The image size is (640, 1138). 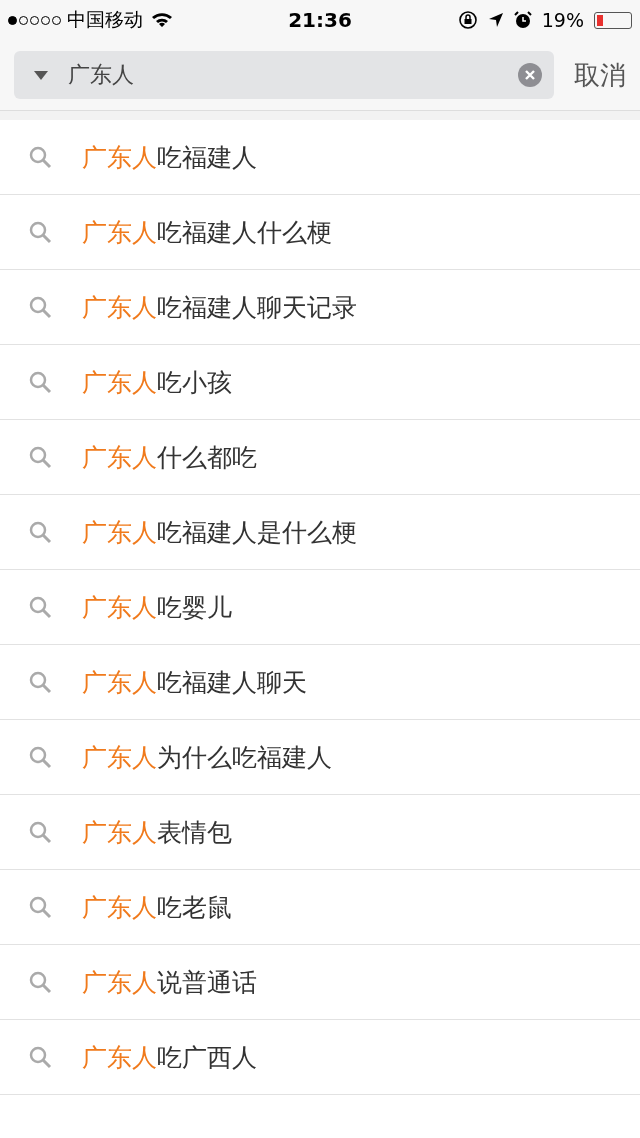 What do you see at coordinates (219, 307) in the screenshot?
I see `suggestion-text: 广东人吃福建人聊天记录` at bounding box center [219, 307].